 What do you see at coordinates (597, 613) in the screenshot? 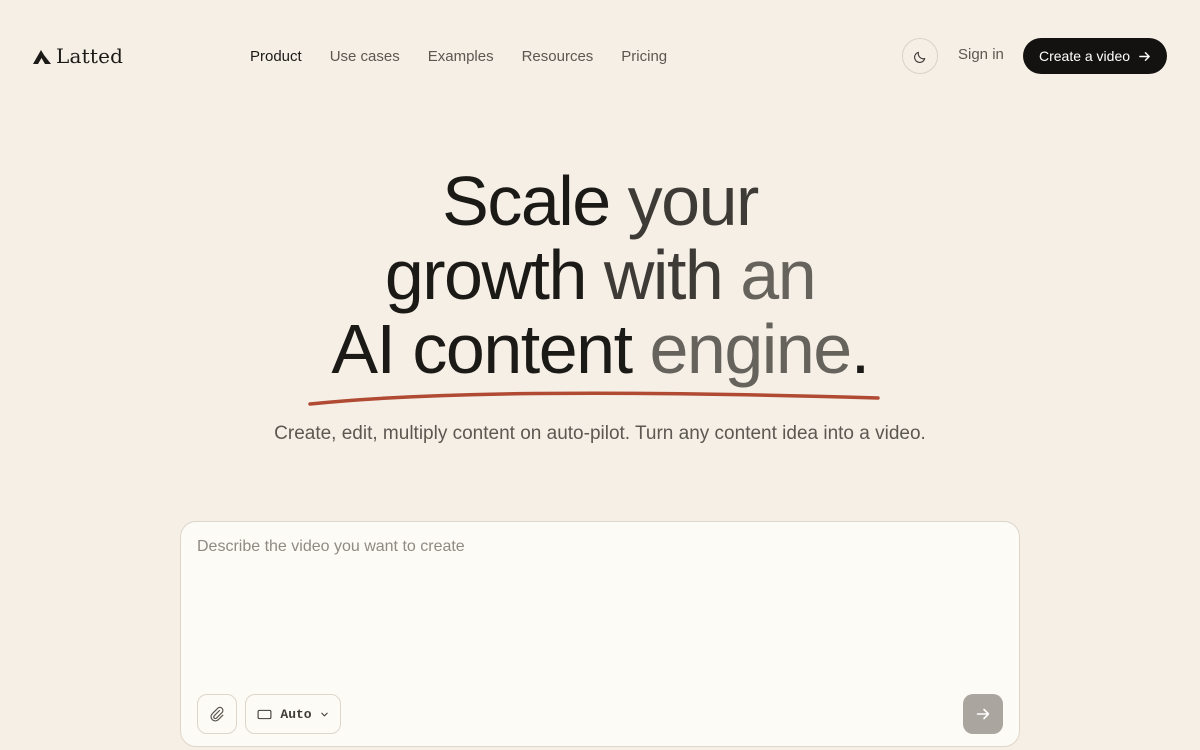
I see `video-description-input` at bounding box center [597, 613].